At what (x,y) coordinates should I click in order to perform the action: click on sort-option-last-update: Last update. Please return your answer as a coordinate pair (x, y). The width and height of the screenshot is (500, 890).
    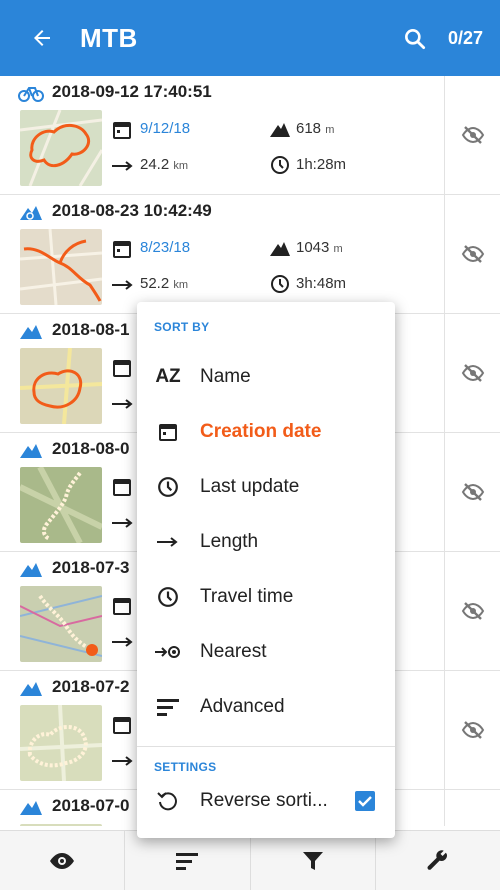
    Looking at the image, I should click on (266, 487).